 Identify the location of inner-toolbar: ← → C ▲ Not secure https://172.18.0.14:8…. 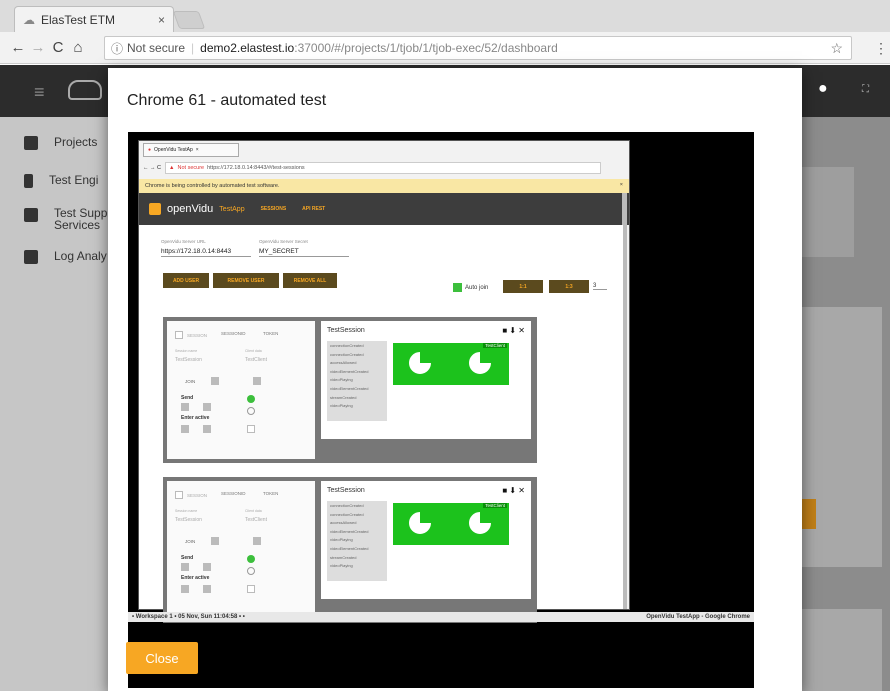
(383, 168).